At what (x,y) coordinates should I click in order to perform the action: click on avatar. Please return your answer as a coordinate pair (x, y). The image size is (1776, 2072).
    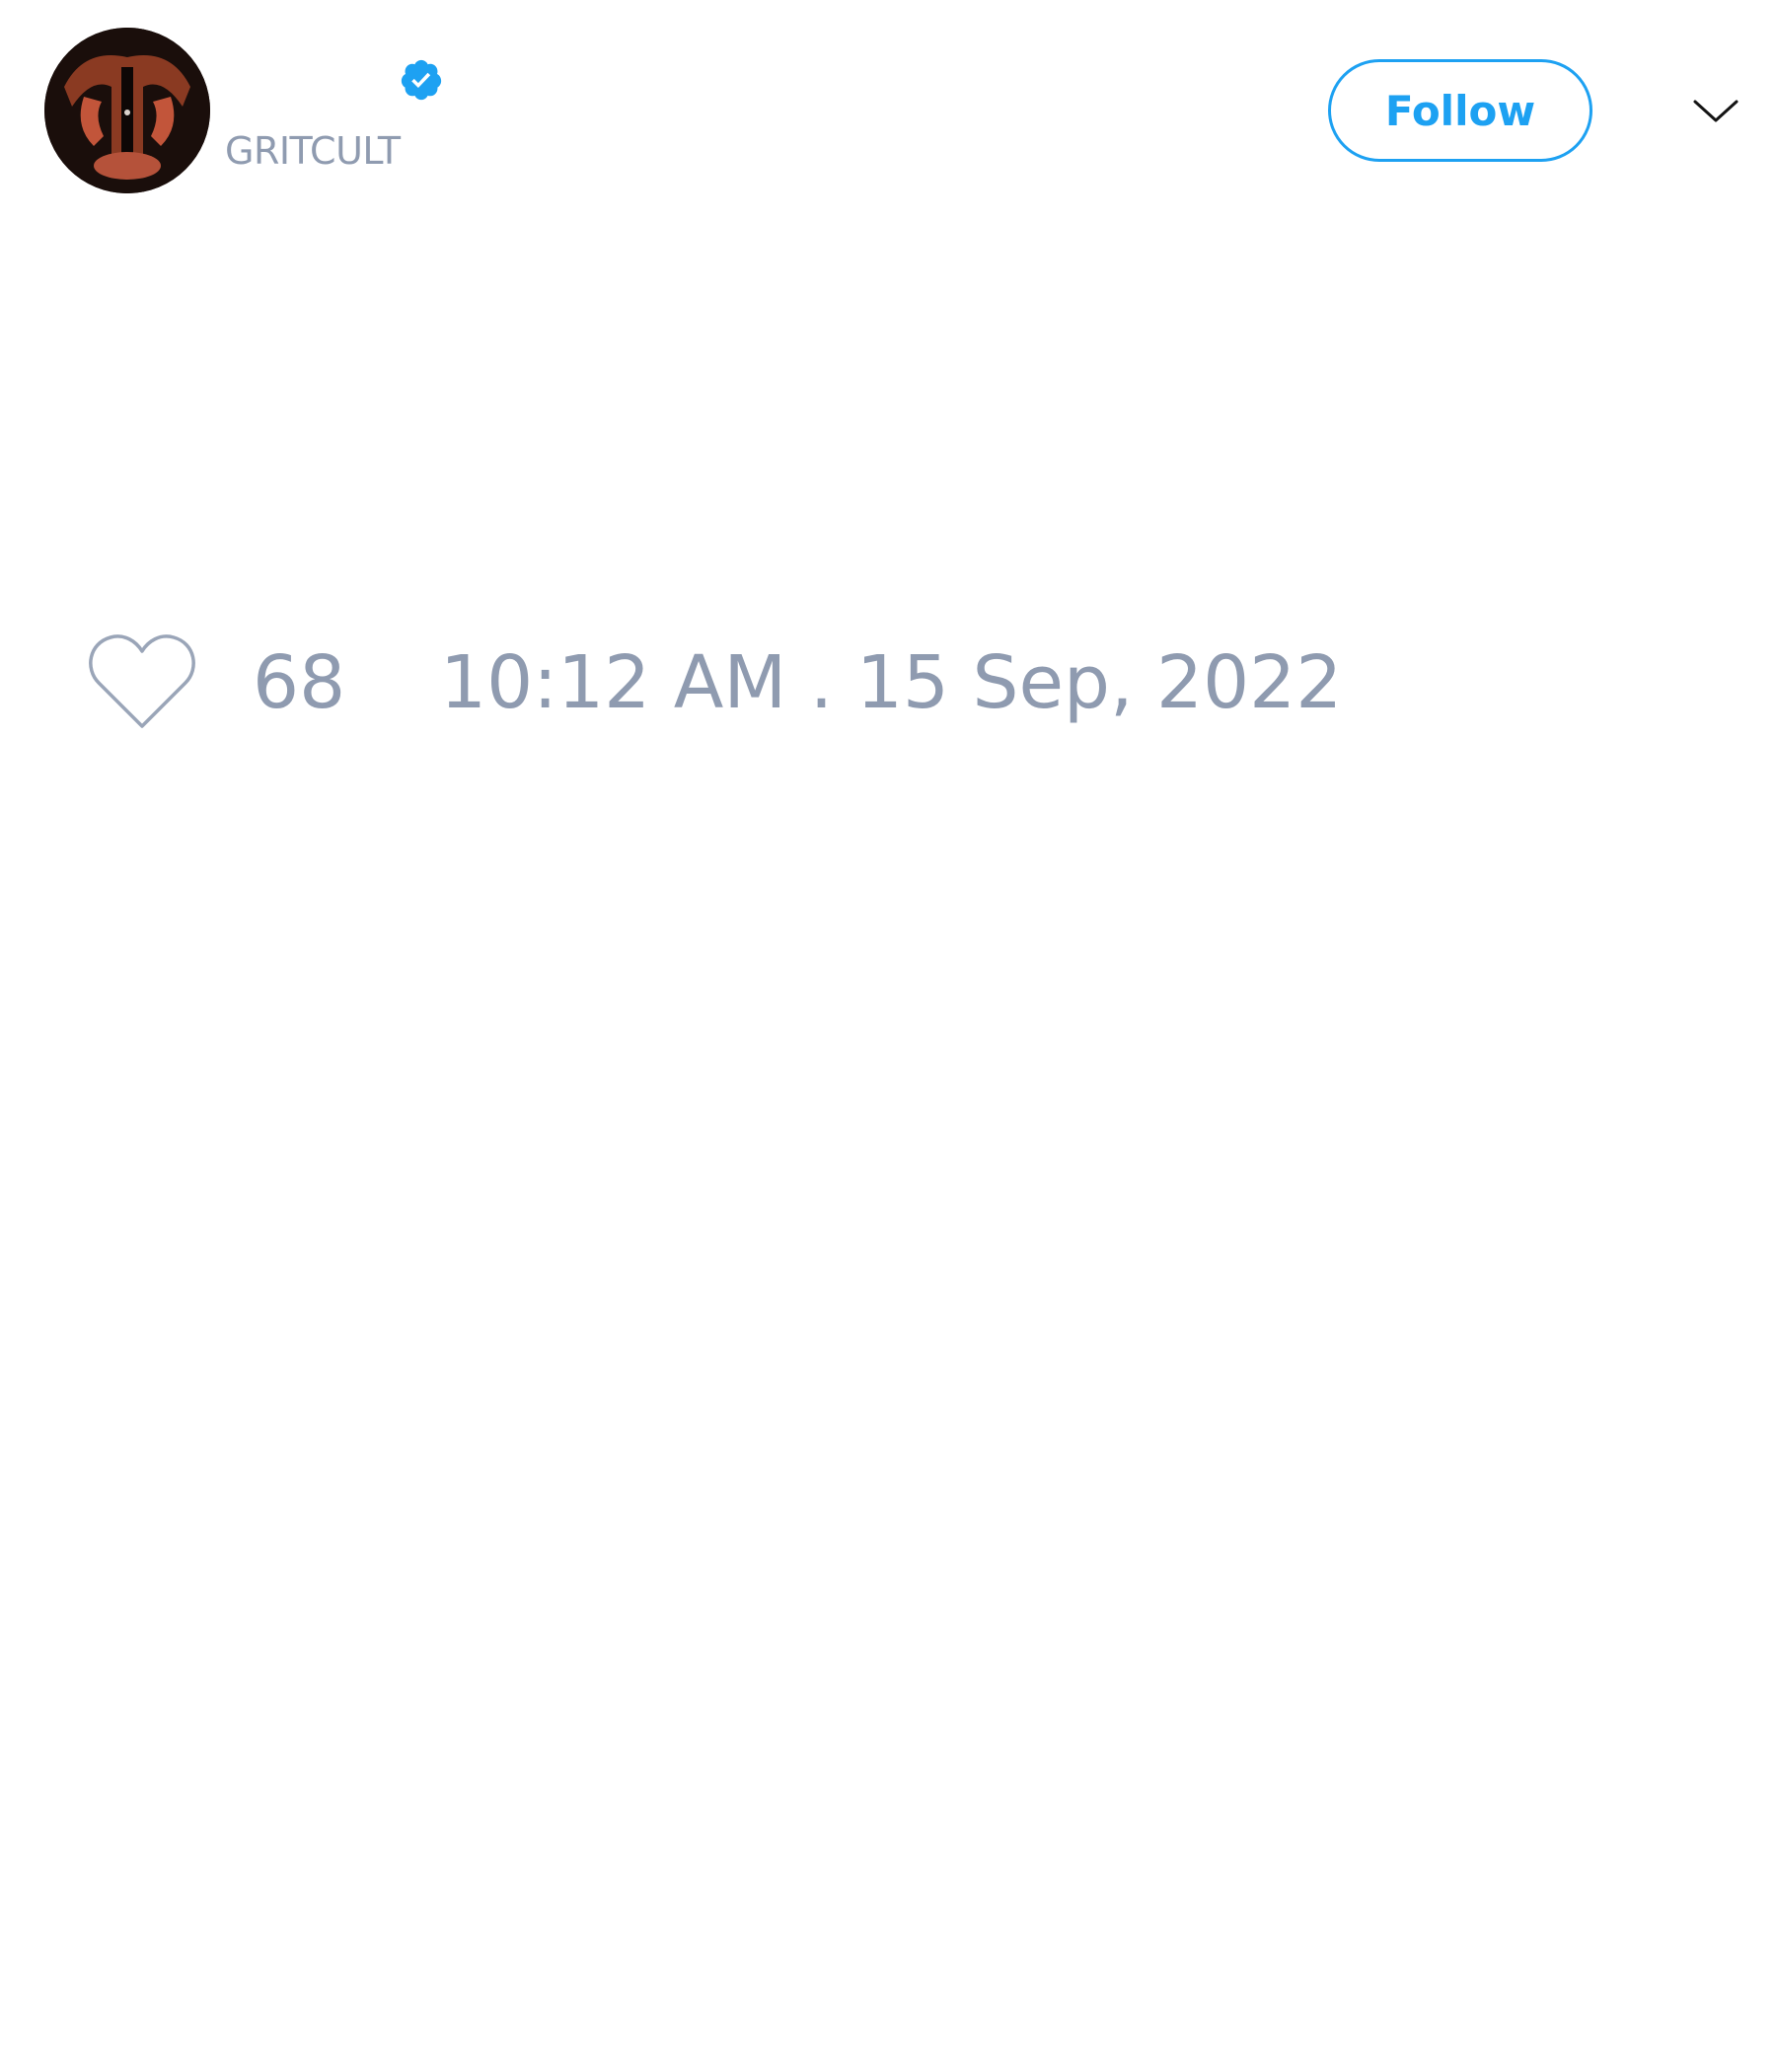
    Looking at the image, I should click on (127, 111).